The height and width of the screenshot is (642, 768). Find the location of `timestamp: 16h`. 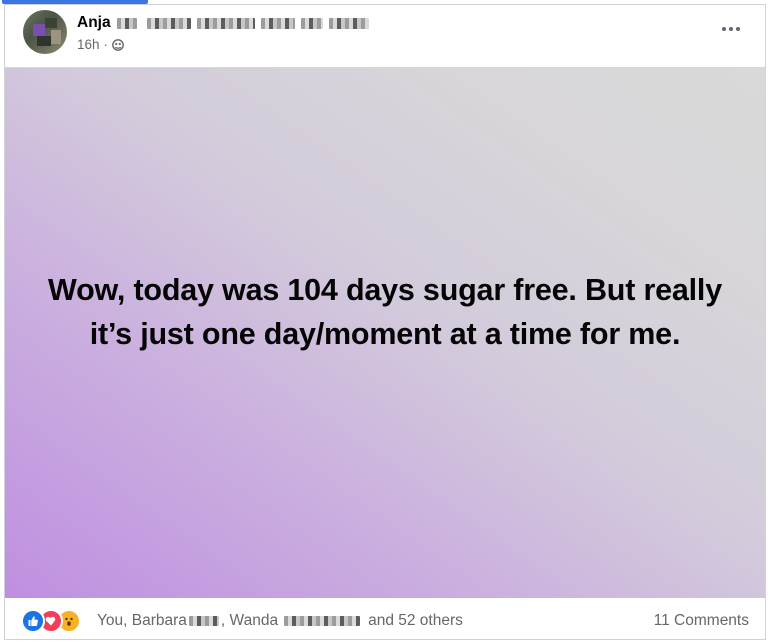

timestamp: 16h is located at coordinates (88, 44).